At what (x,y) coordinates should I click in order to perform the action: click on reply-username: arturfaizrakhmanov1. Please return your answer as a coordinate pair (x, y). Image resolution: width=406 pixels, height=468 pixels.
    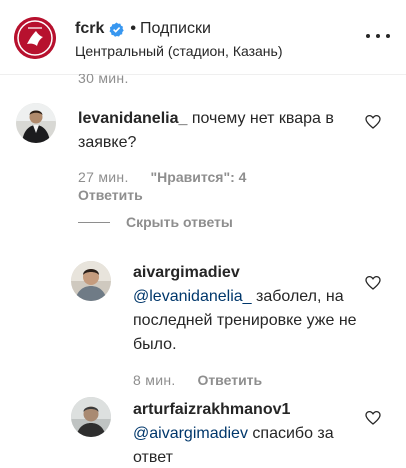
    Looking at the image, I should click on (211, 409).